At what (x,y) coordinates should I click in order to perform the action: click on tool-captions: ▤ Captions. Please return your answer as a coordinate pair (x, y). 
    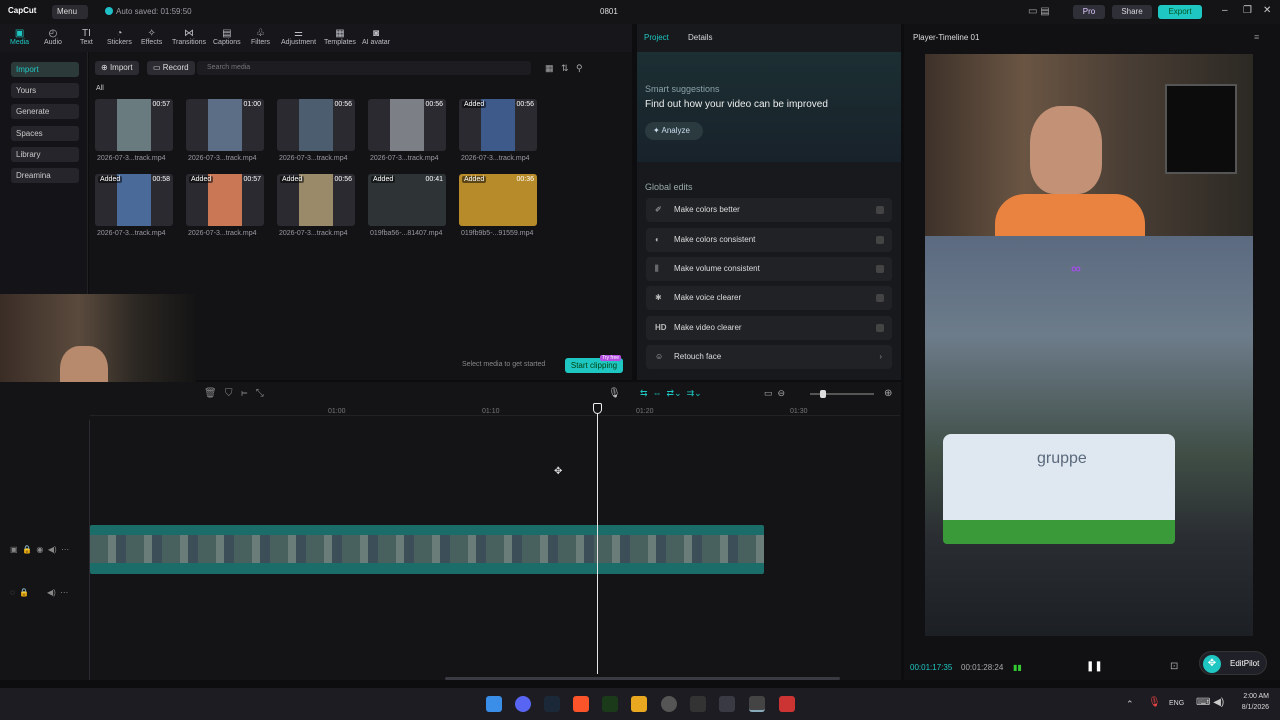
    Looking at the image, I should click on (227, 37).